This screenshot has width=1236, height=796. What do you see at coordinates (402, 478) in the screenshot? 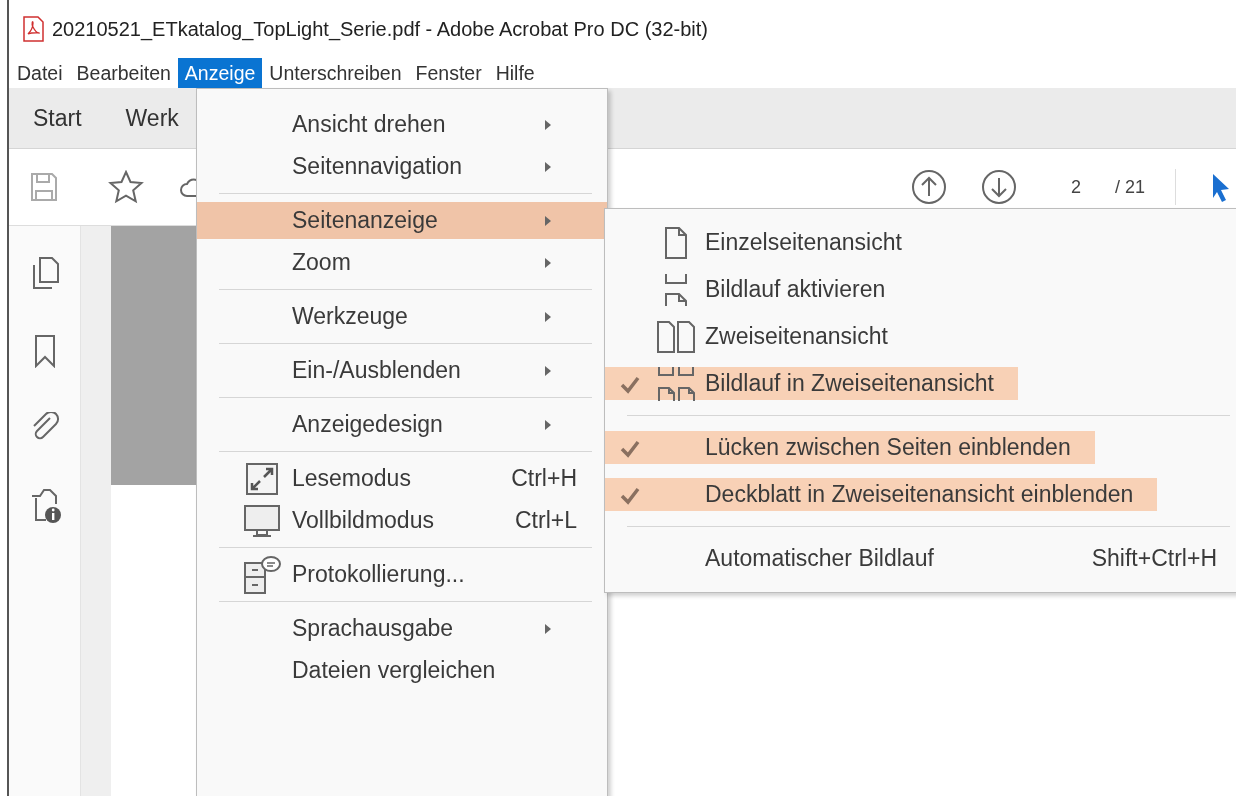
I see `menu-item: Lesemodus Ctrl+H` at bounding box center [402, 478].